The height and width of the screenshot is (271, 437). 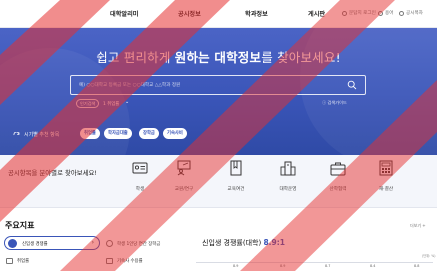 What do you see at coordinates (111, 104) in the screenshot?
I see `popular-search-item: 1 취업률` at bounding box center [111, 104].